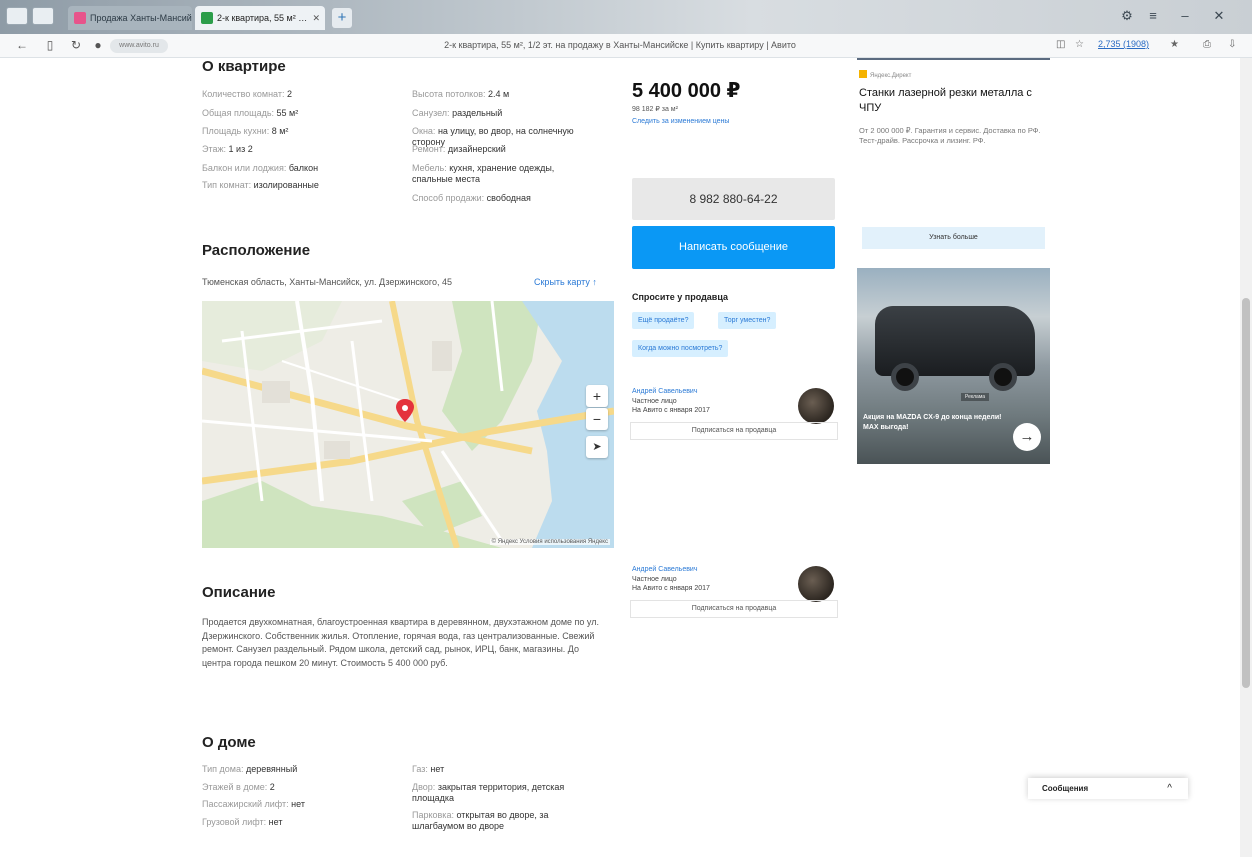 This screenshot has width=1252, height=857. I want to click on map-canvas, so click(408, 424).